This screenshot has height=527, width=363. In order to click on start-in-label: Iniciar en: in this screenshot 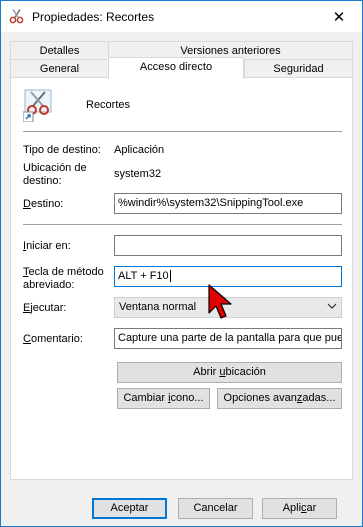, I will do `click(47, 246)`.